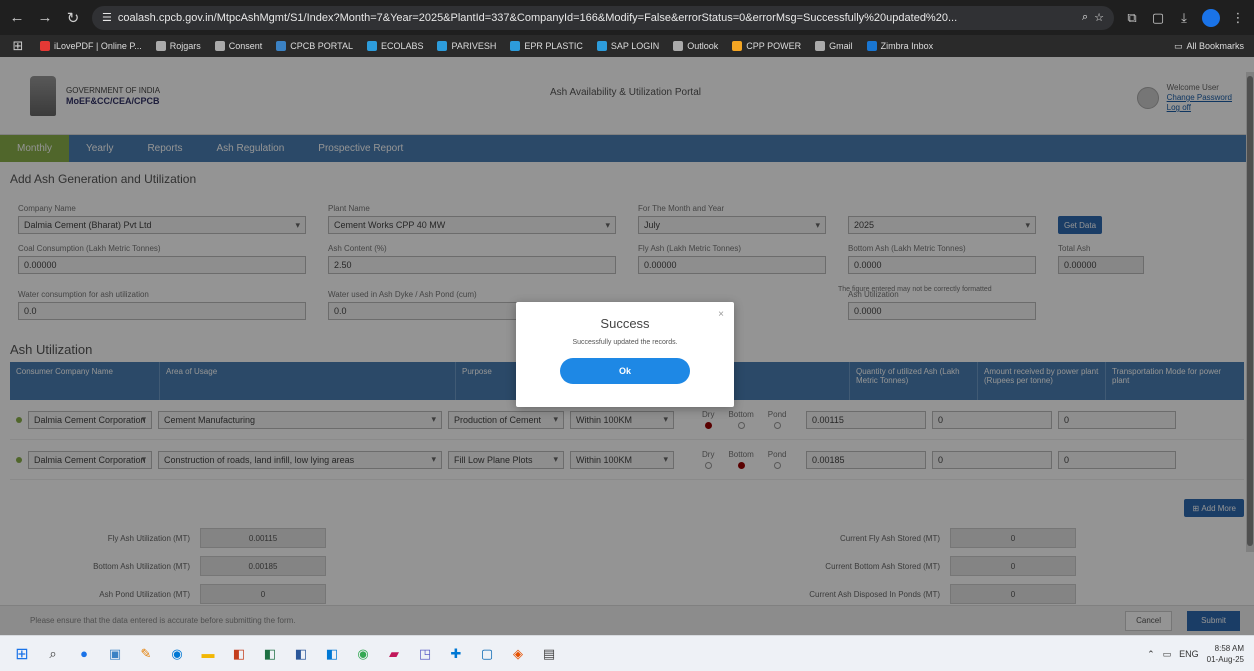 Image resolution: width=1254 pixels, height=671 pixels. What do you see at coordinates (53, 654) in the screenshot?
I see `search-icon: ⌕` at bounding box center [53, 654].